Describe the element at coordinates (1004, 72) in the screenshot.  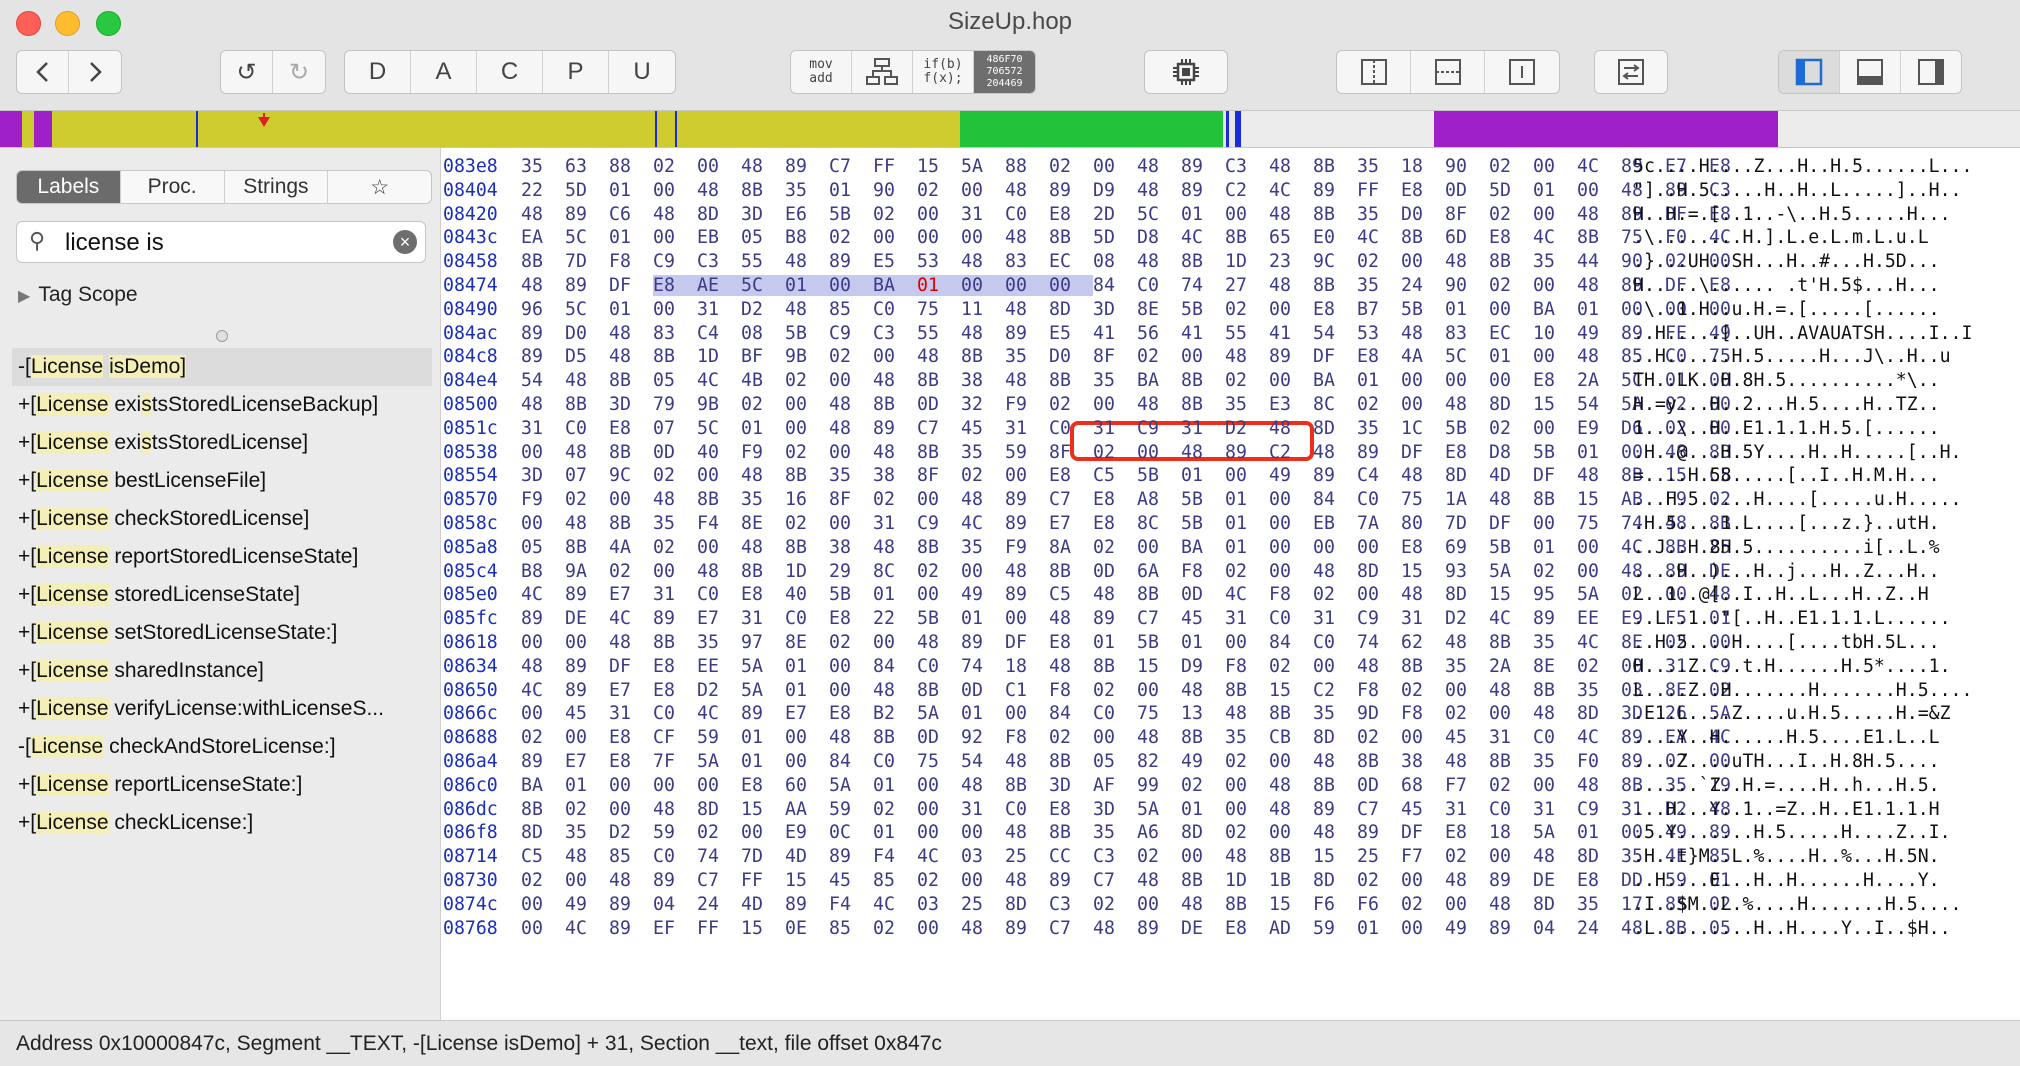
I see `view-hex-button: 486F70 706572 204469` at that location.